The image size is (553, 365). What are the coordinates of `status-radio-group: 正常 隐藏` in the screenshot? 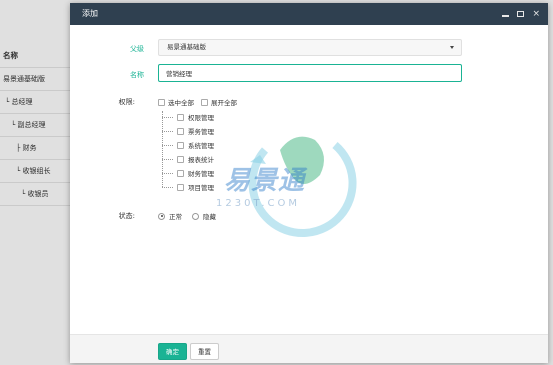 It's located at (187, 216).